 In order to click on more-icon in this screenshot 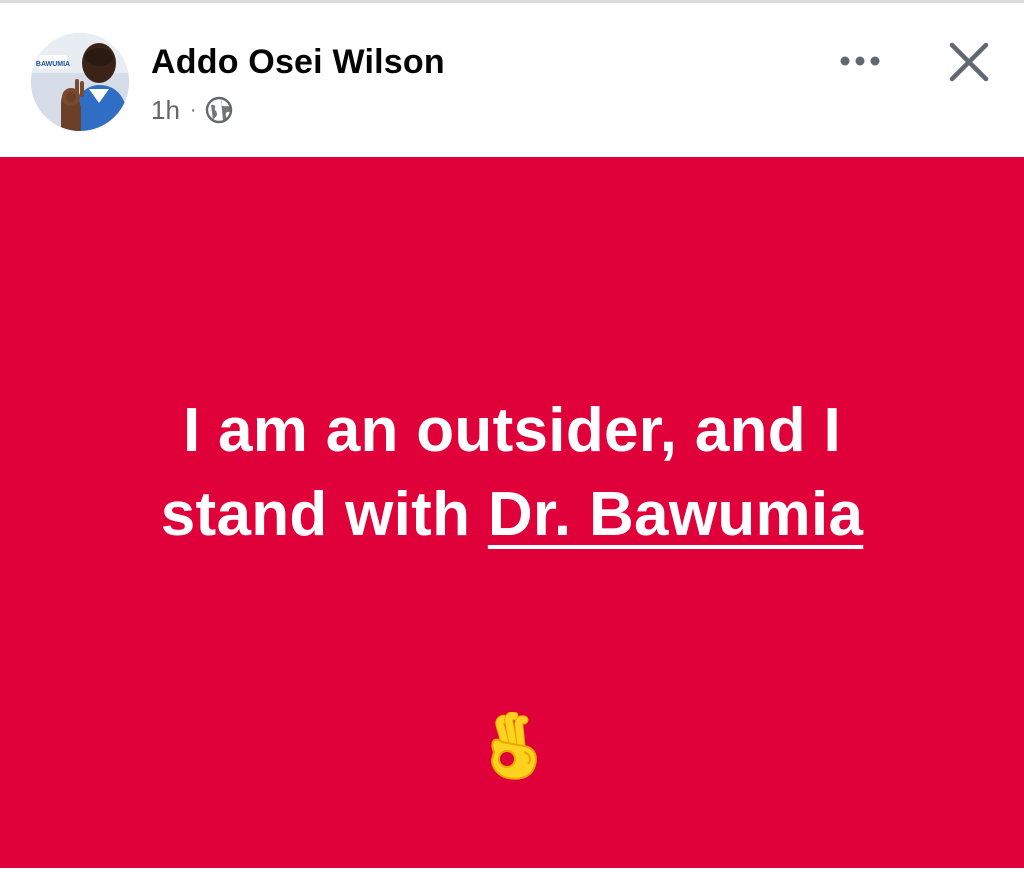, I will do `click(860, 61)`.